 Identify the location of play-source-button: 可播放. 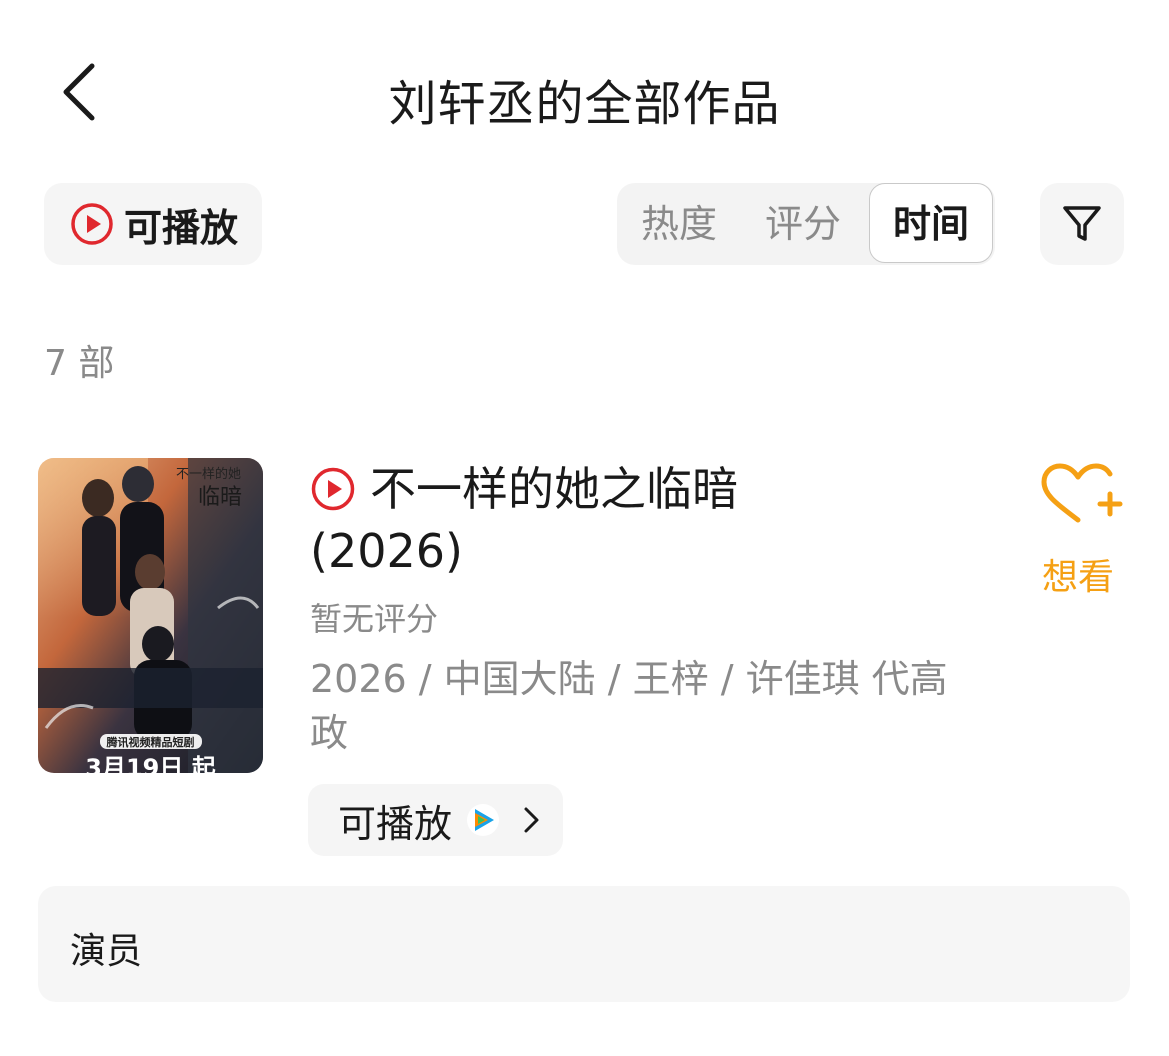
(435, 820).